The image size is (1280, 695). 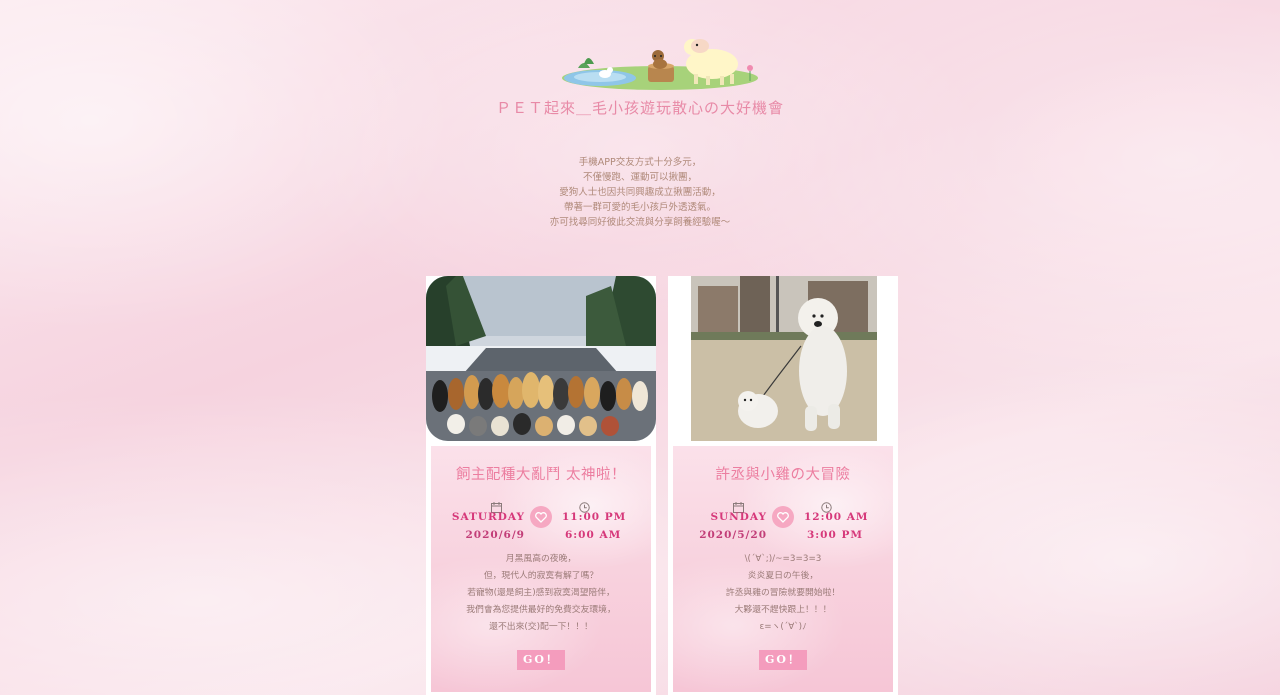 What do you see at coordinates (639, 177) in the screenshot?
I see `intro-line: 不僅慢跑、運動可以揪團，` at bounding box center [639, 177].